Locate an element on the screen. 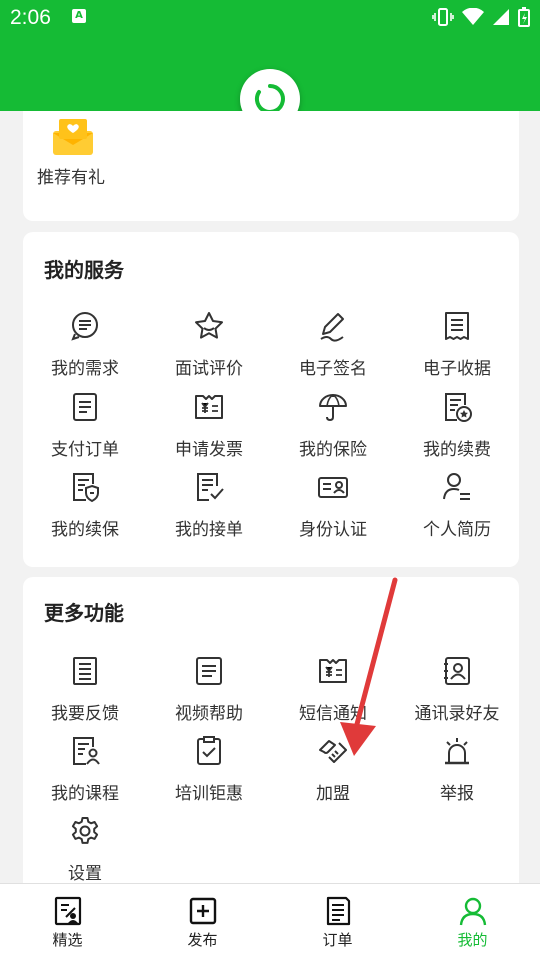  more-my-courses: 我的课程 is located at coordinates (85, 775).